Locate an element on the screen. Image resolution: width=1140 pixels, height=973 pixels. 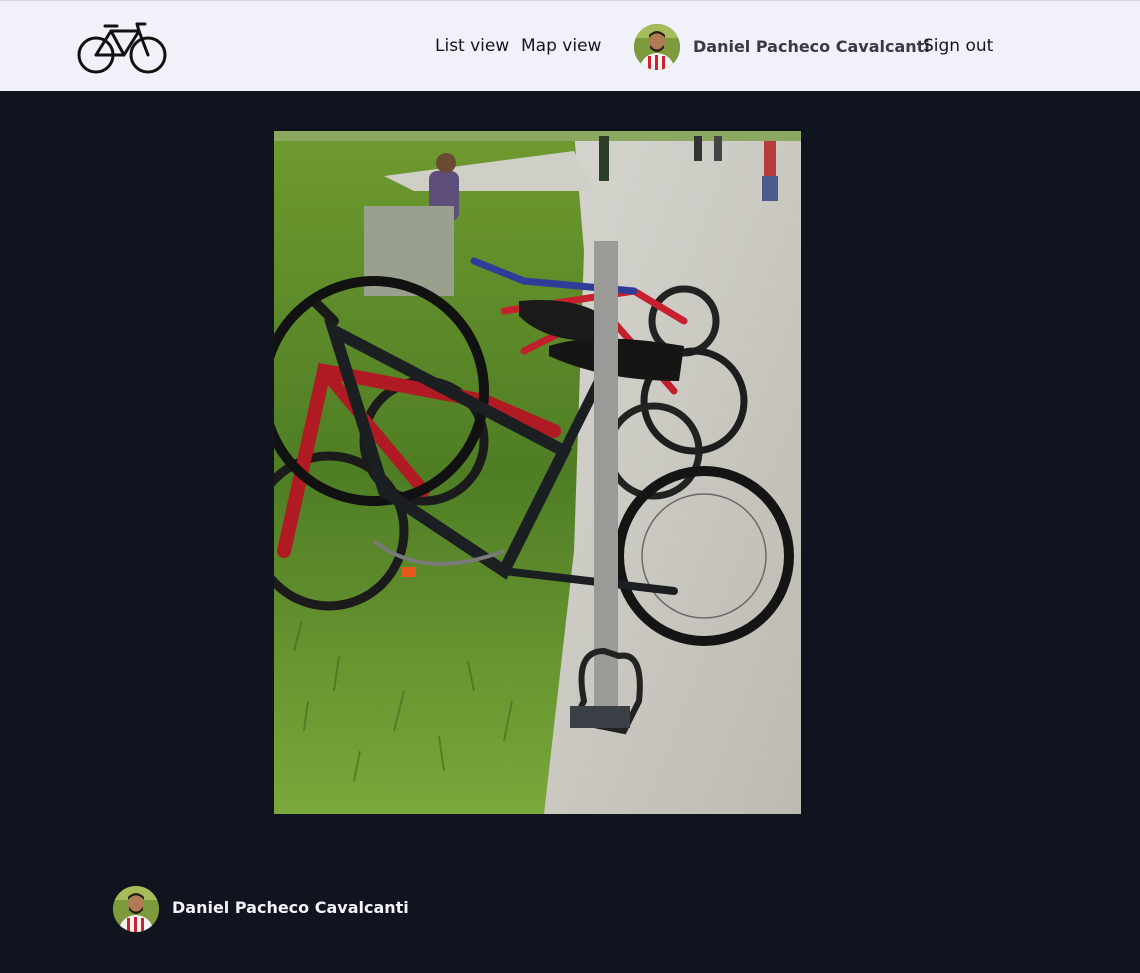
map-view-link: Map view is located at coordinates (561, 46).